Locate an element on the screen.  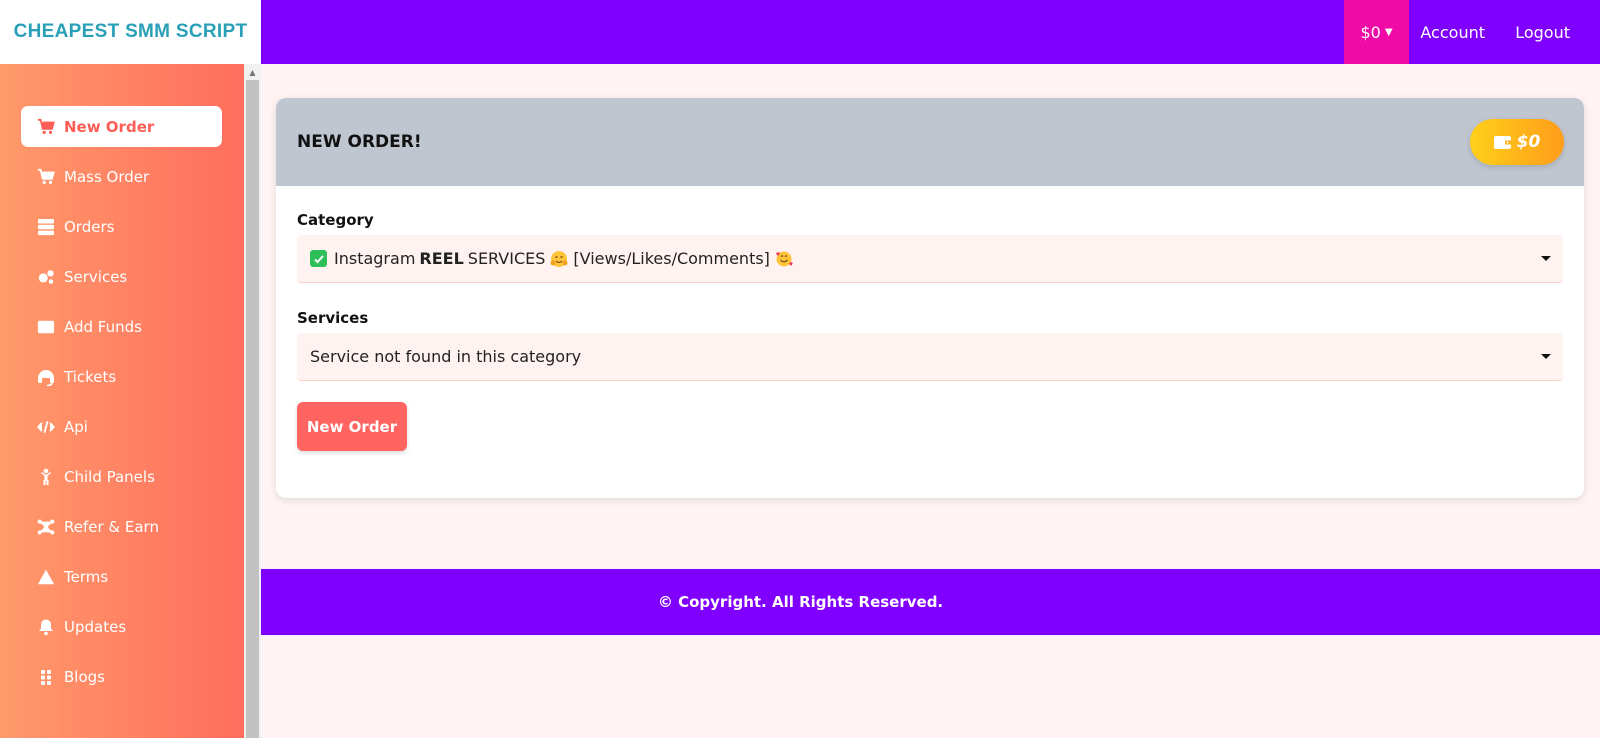
sidebar-item-mass-order: Mass Order is located at coordinates (121, 176).